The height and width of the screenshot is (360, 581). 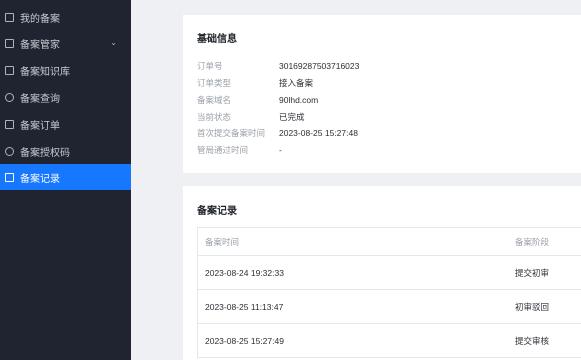 I want to click on info-value: 已完成, so click(x=292, y=117).